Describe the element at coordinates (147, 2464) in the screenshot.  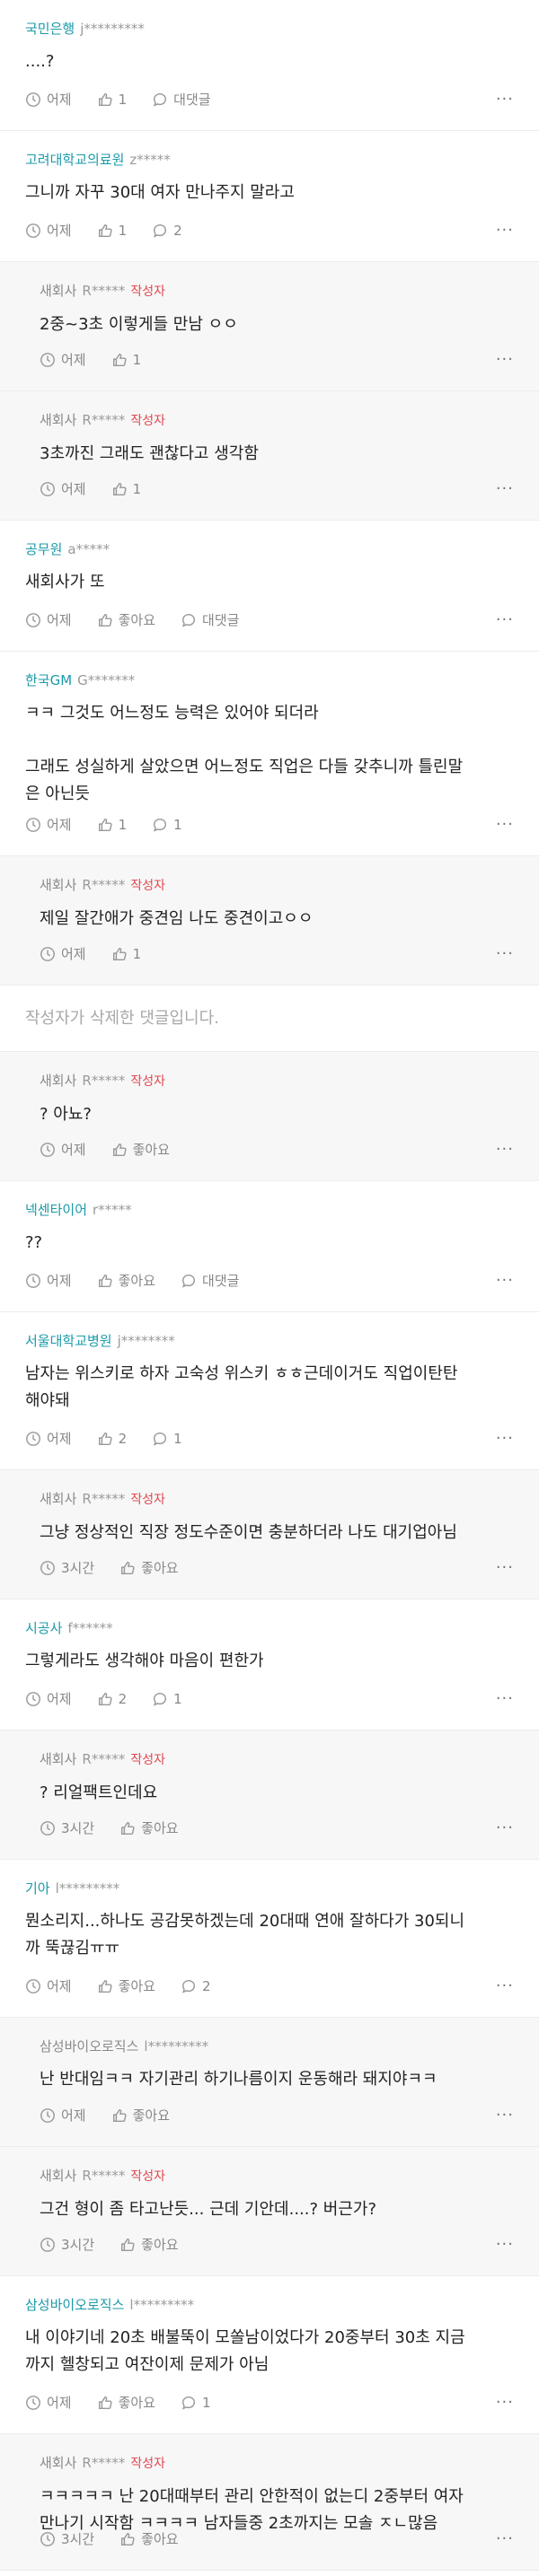
I see `author-badge: 작성자` at that location.